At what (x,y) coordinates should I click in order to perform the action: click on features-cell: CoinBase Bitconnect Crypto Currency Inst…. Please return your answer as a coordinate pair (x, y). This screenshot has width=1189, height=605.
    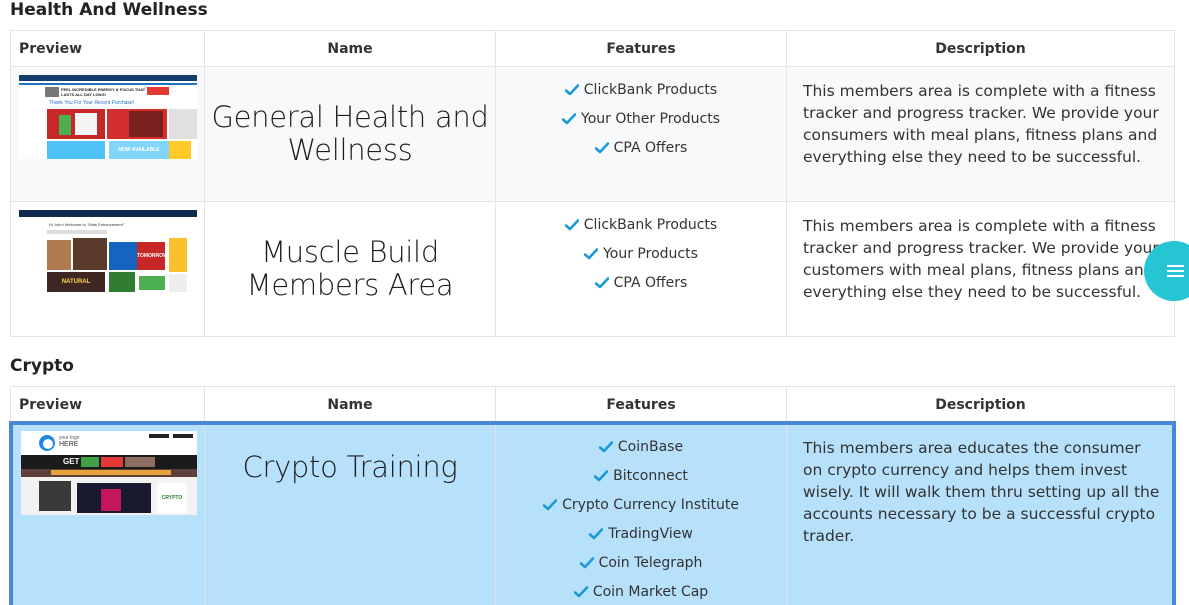
    Looking at the image, I should click on (641, 513).